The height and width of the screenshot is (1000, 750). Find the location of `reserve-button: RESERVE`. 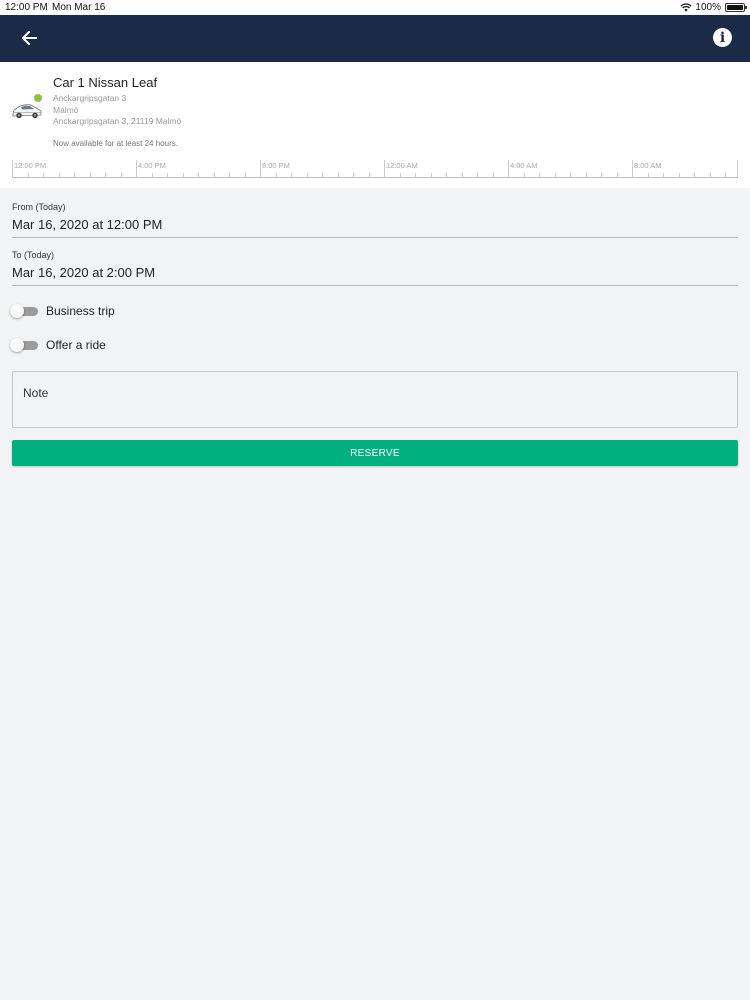

reserve-button: RESERVE is located at coordinates (375, 453).